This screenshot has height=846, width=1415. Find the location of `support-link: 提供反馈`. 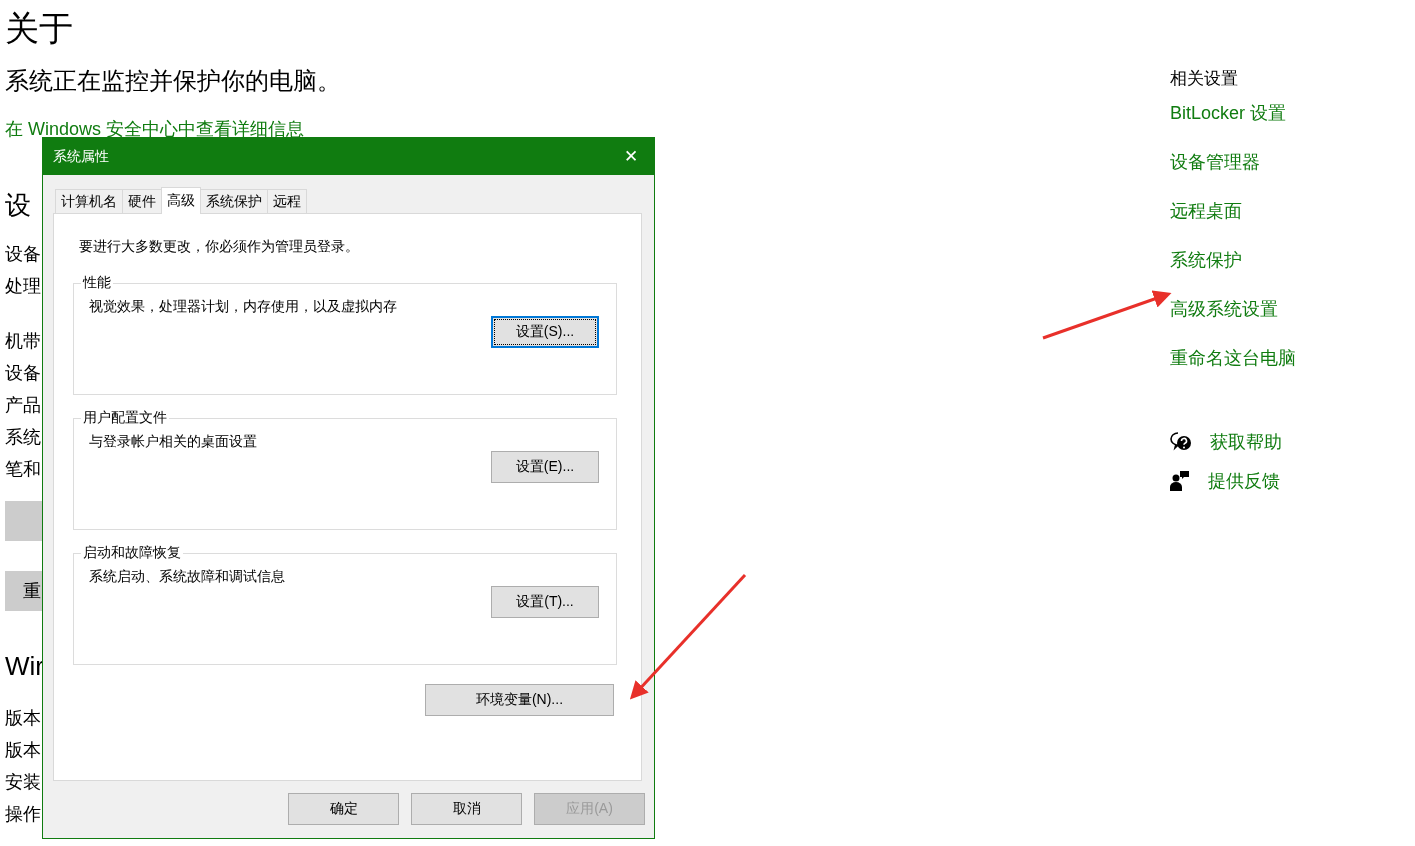

support-link: 提供反馈 is located at coordinates (1244, 481).